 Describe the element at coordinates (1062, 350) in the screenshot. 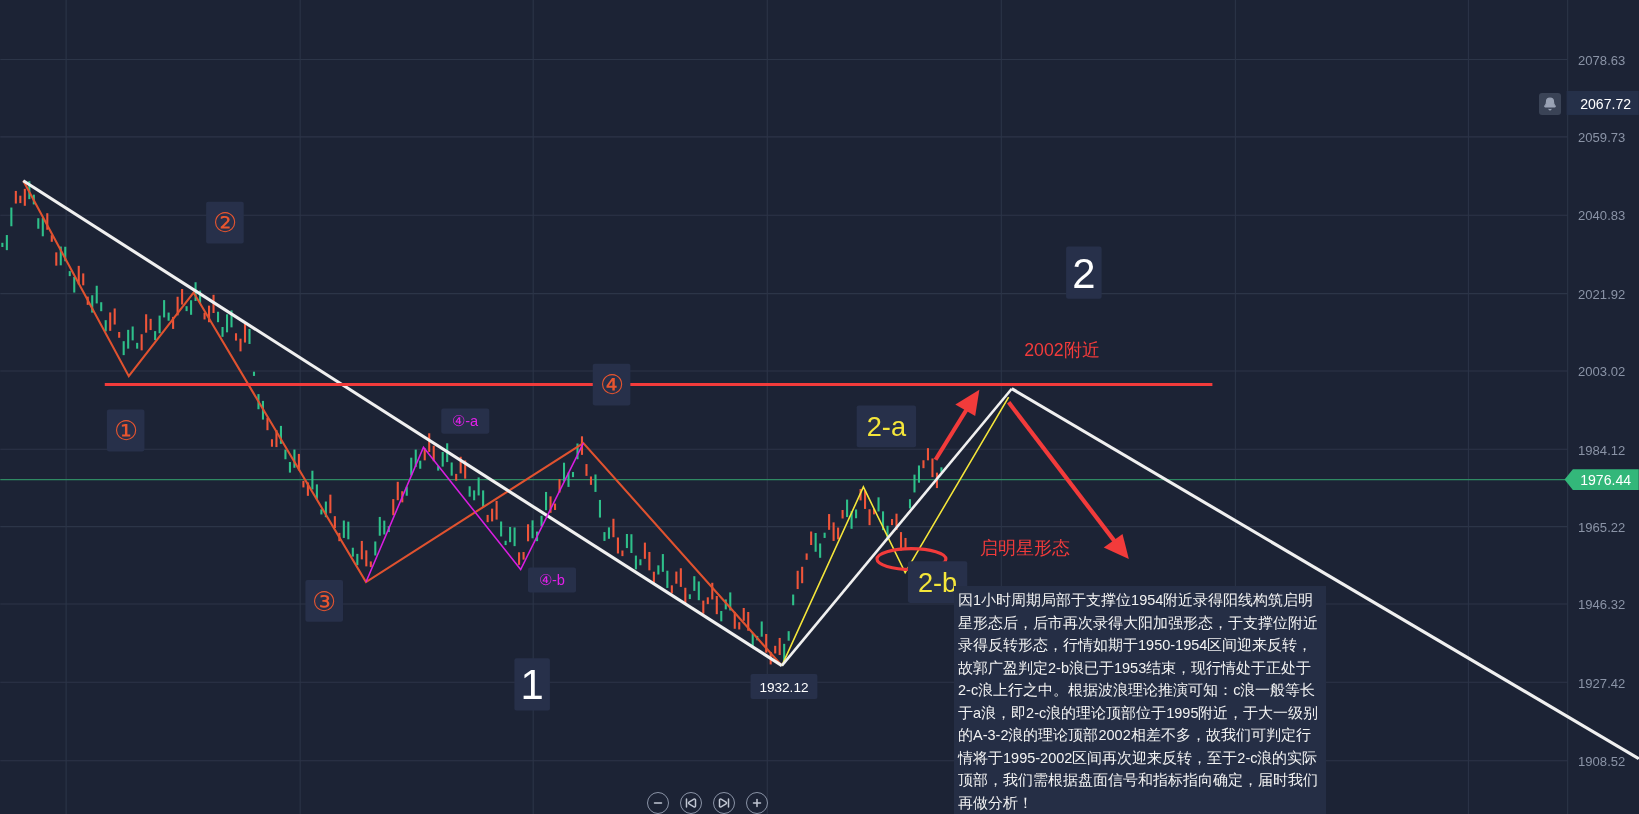

I see `target-label: 2002附近` at that location.